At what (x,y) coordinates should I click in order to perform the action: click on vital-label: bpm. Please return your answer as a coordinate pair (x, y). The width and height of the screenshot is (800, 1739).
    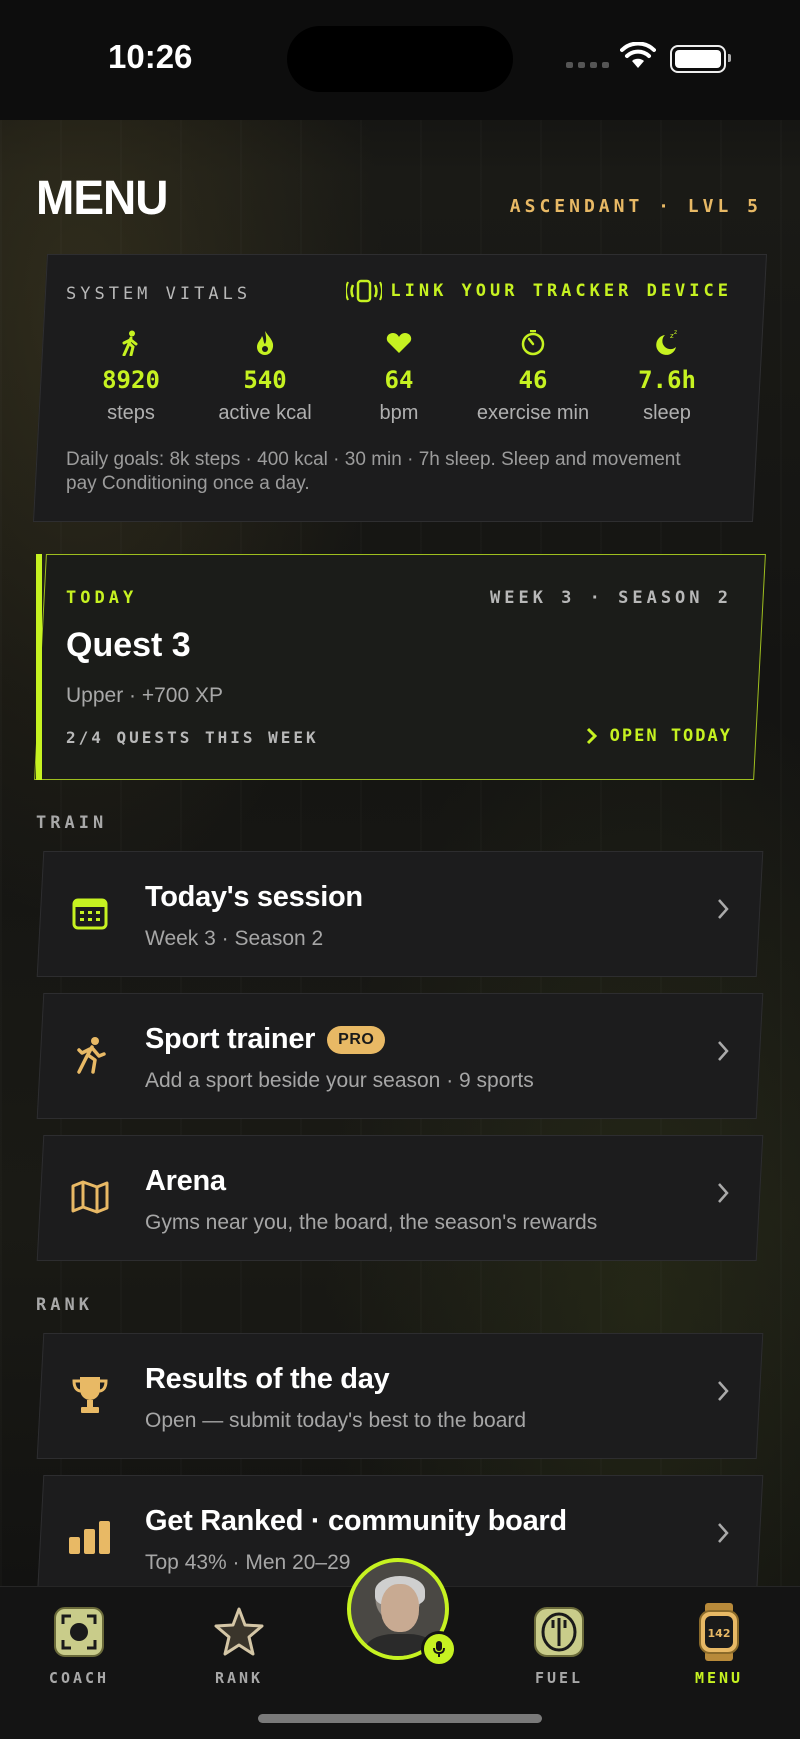
    Looking at the image, I should click on (399, 413).